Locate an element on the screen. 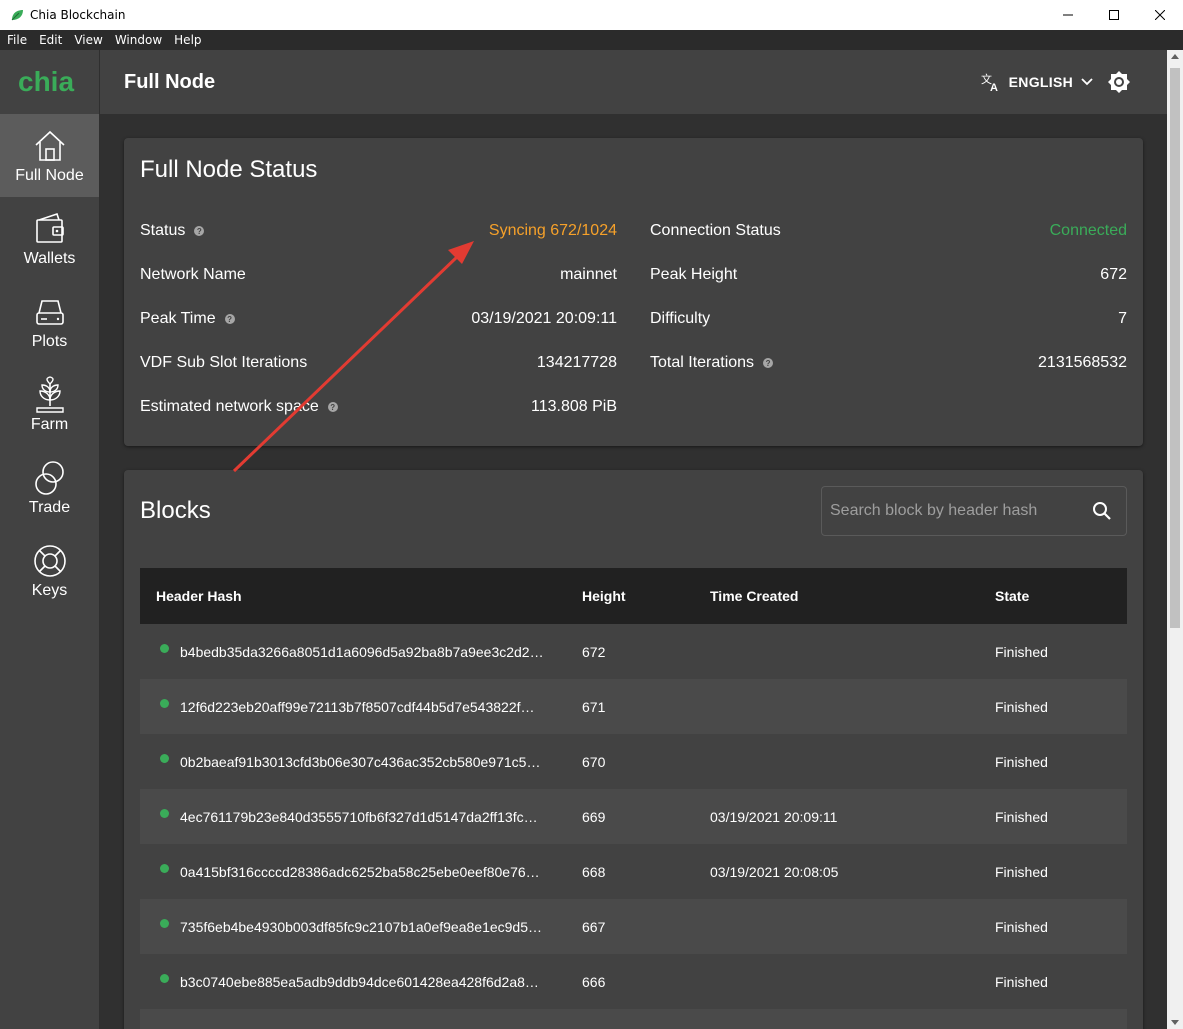 The height and width of the screenshot is (1029, 1183). status-value: Syncing 672/1024 is located at coordinates (552, 230).